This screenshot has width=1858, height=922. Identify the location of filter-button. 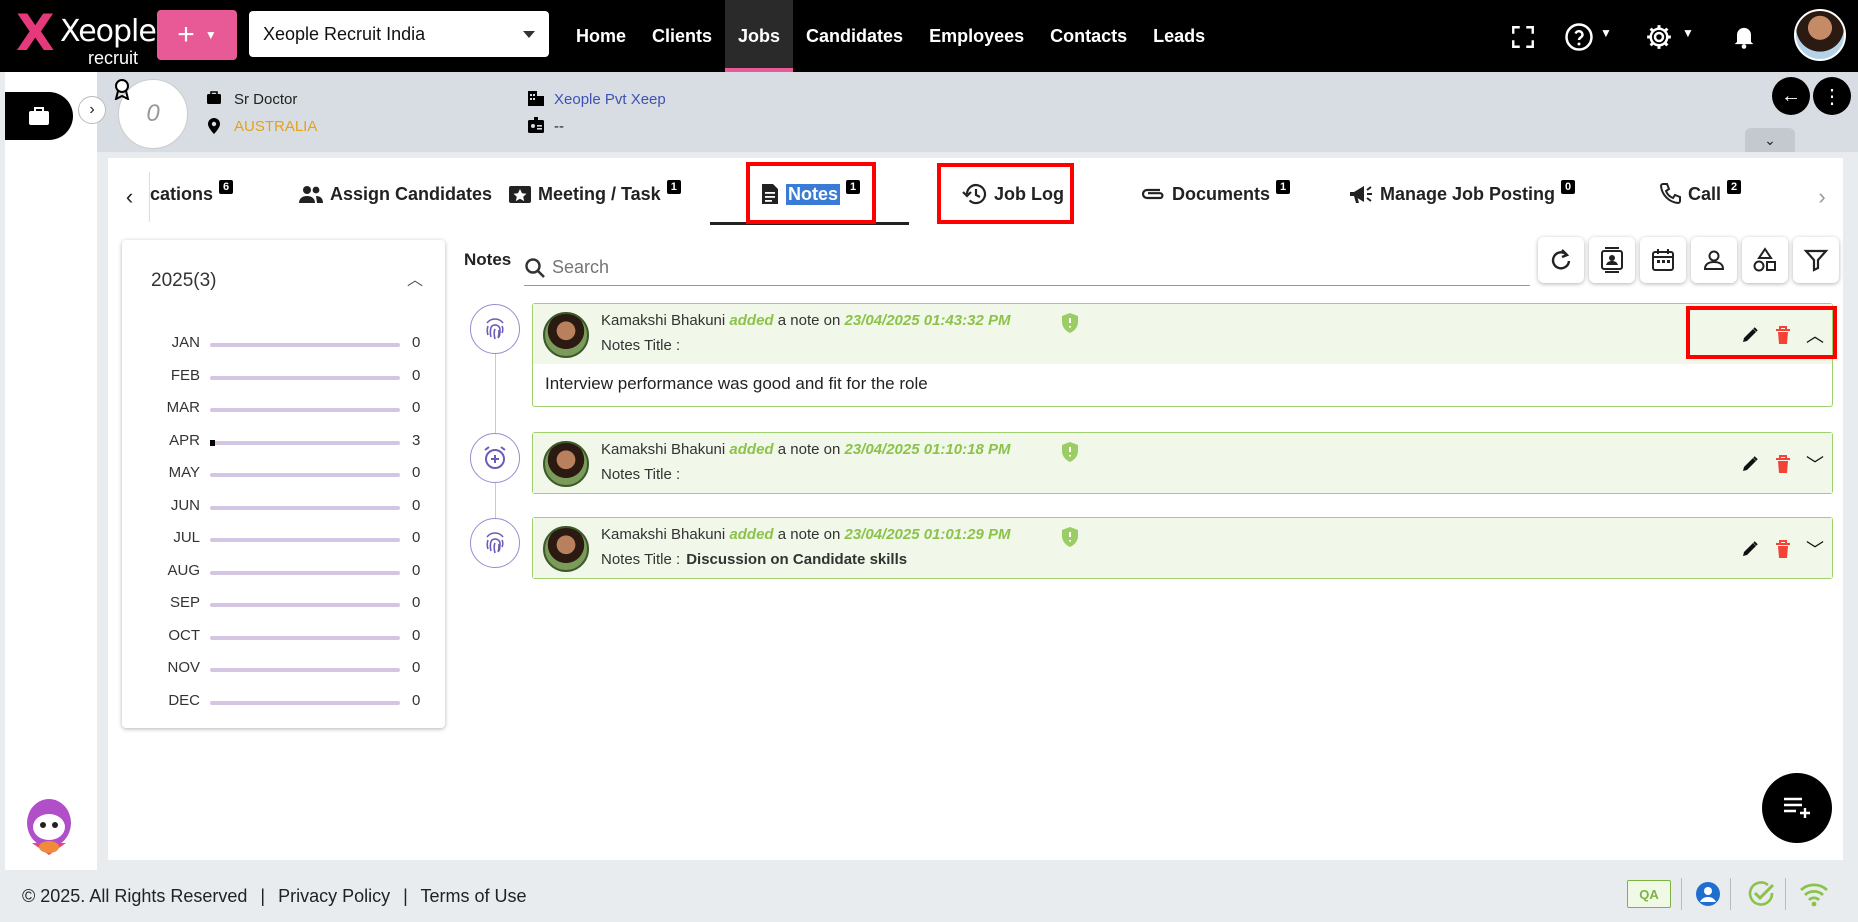
(1816, 260).